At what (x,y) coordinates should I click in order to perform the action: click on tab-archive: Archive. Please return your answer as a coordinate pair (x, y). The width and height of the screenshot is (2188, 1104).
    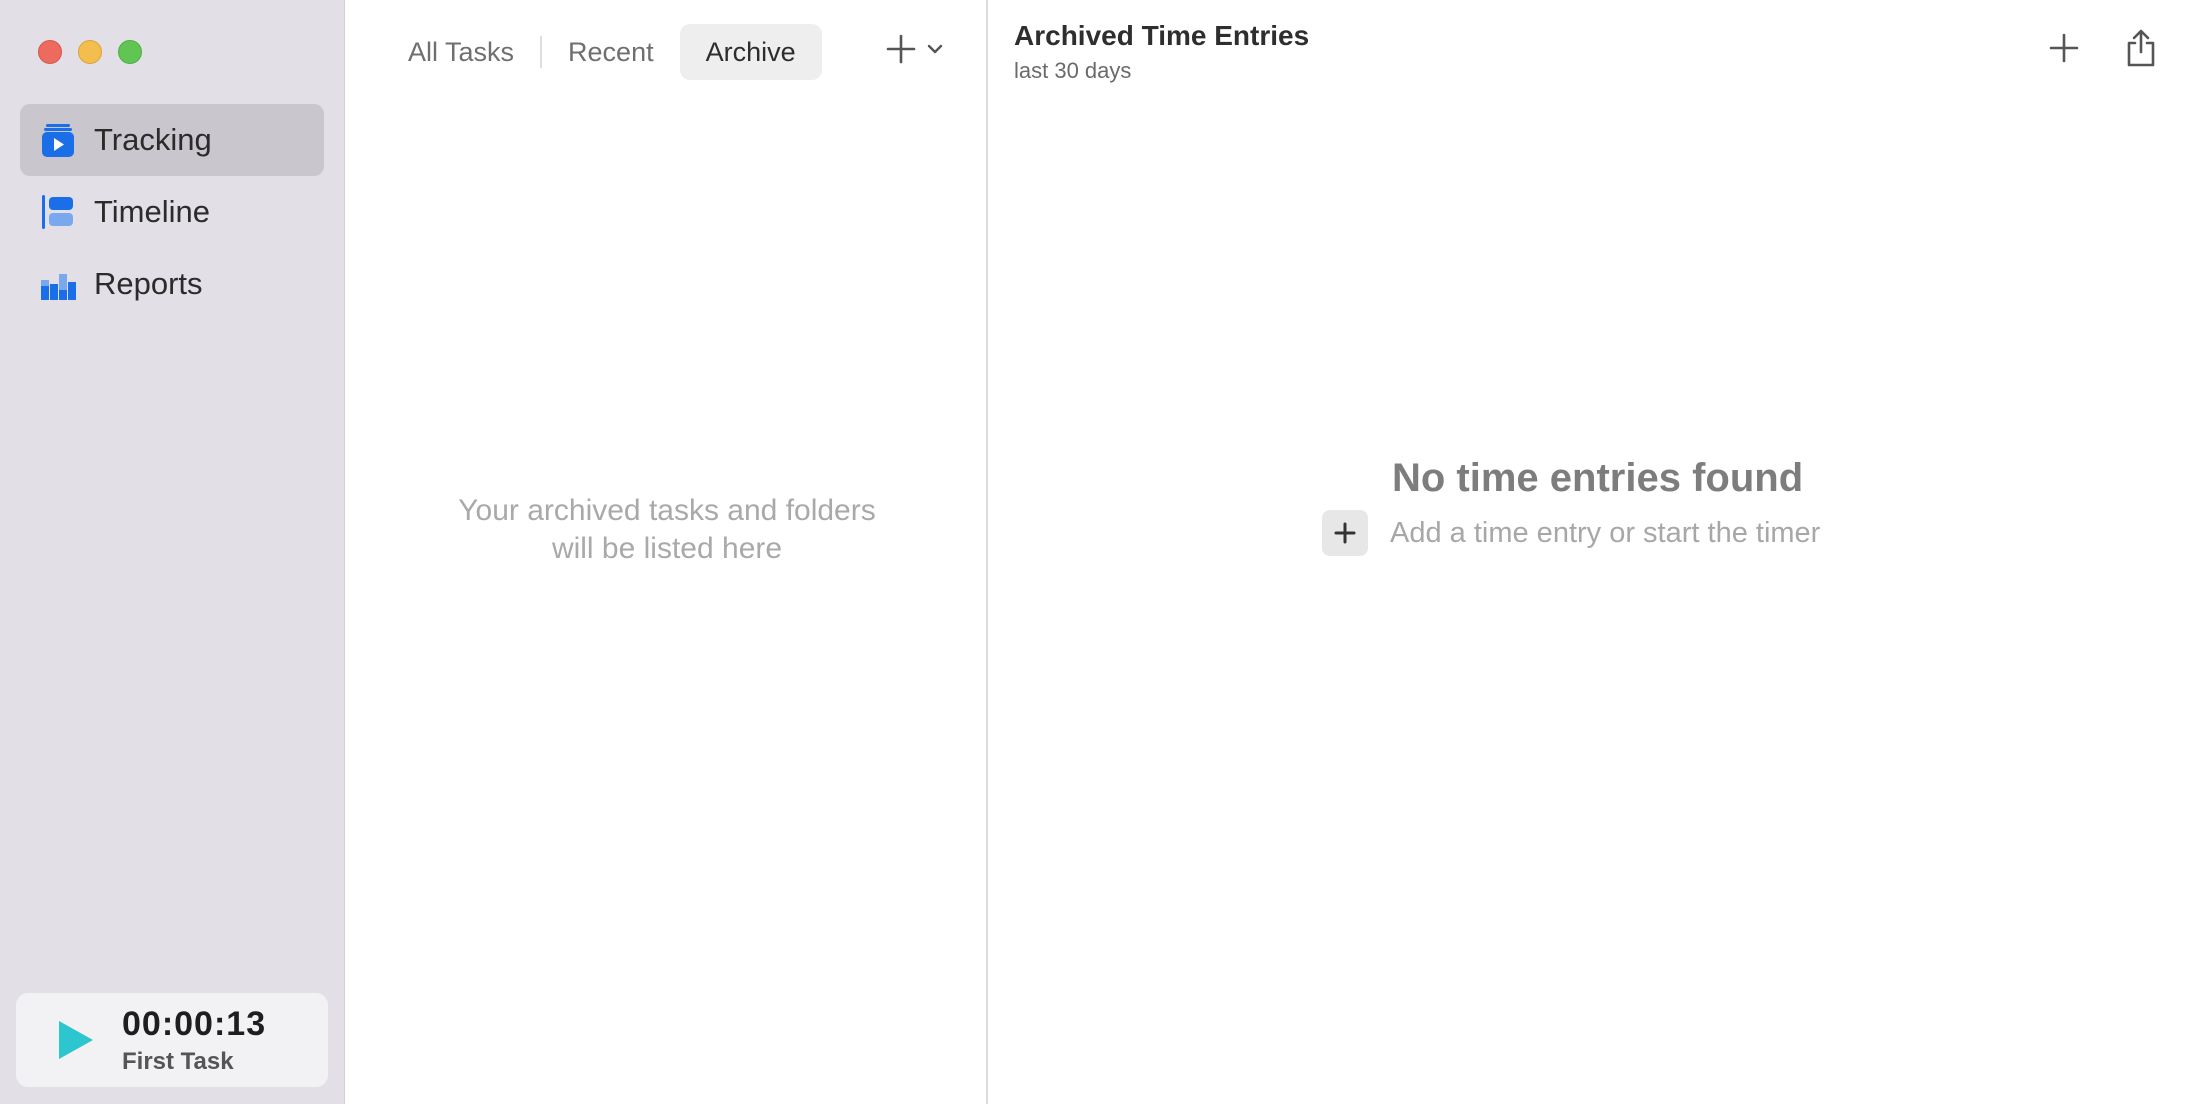
    Looking at the image, I should click on (750, 52).